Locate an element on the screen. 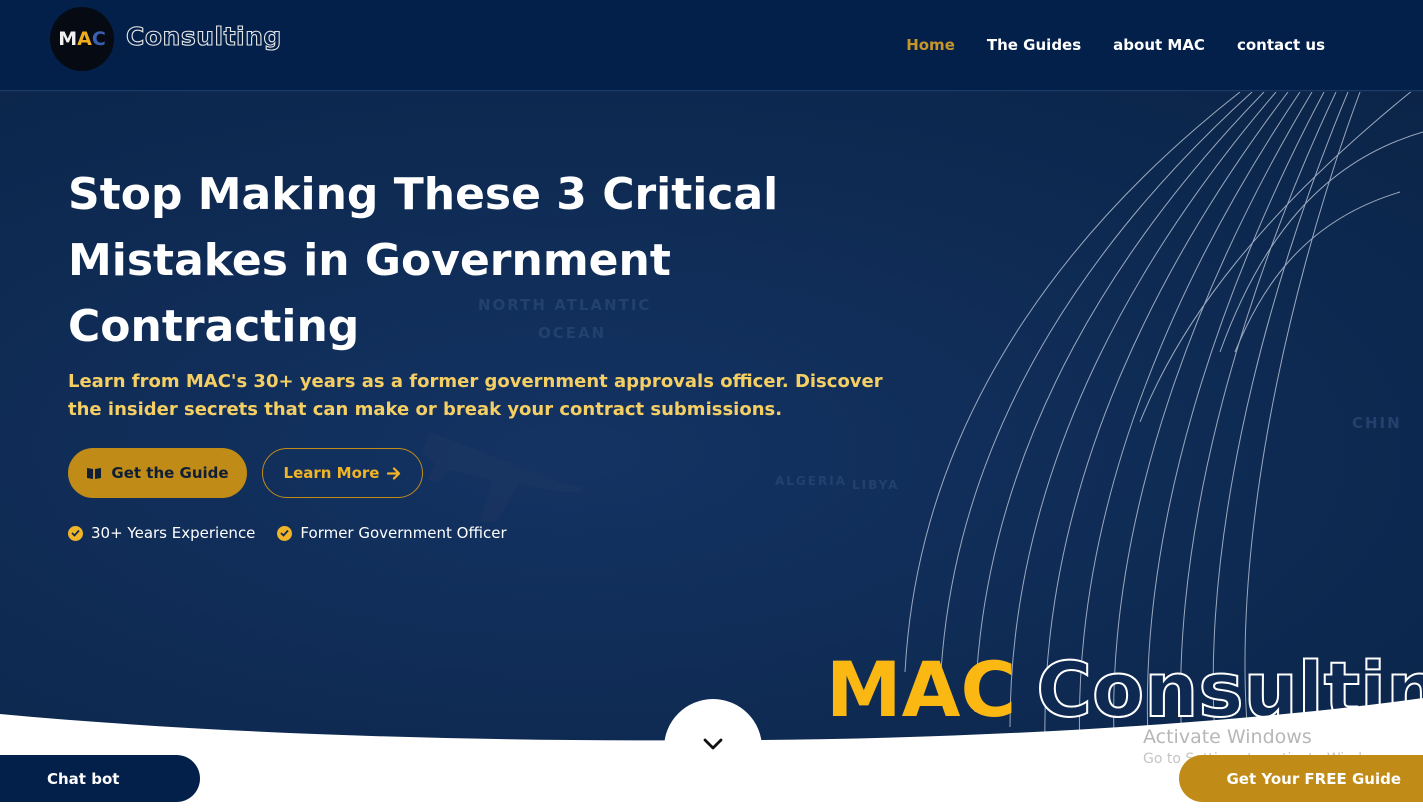 This screenshot has width=1423, height=811. activate-windows-title: Activate Windows is located at coordinates (1227, 737).